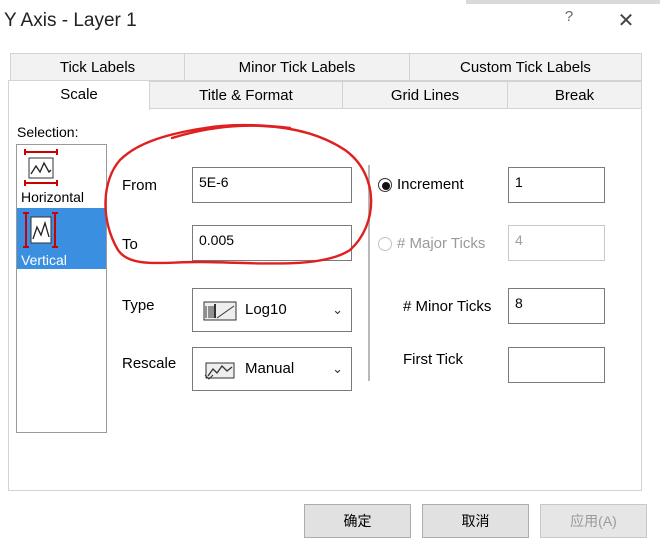 This screenshot has height=553, width=660. I want to click on help-button: ?, so click(569, 21).